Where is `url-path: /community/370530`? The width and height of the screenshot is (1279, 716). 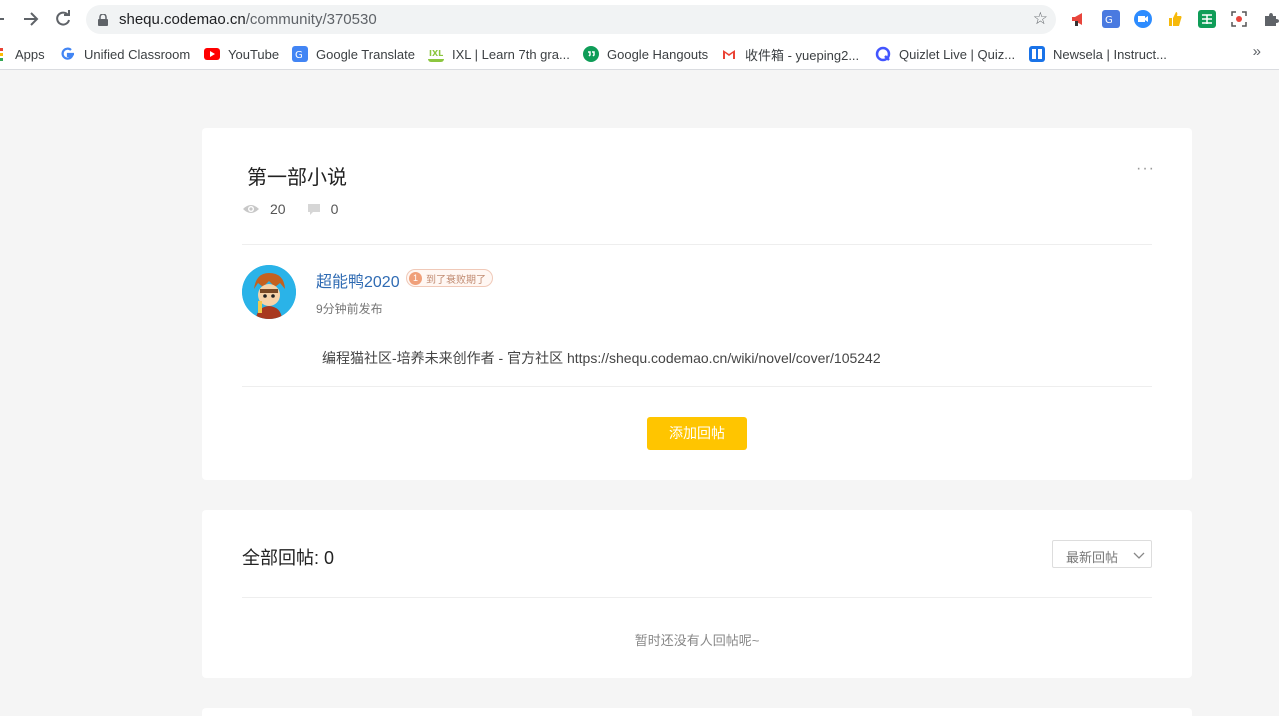 url-path: /community/370530 is located at coordinates (311, 19).